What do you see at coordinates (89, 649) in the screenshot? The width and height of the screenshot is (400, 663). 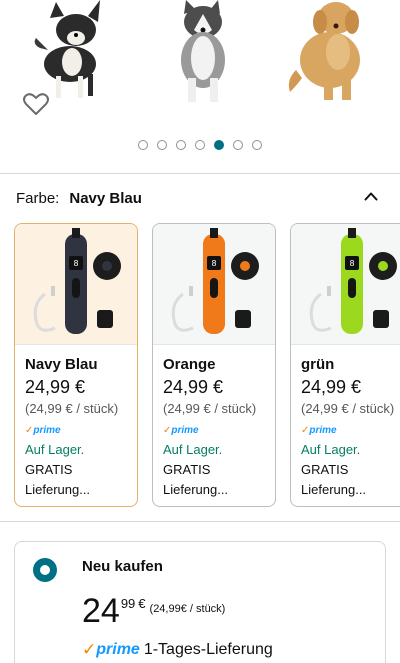 I see `prime-check-icon: ✓` at bounding box center [89, 649].